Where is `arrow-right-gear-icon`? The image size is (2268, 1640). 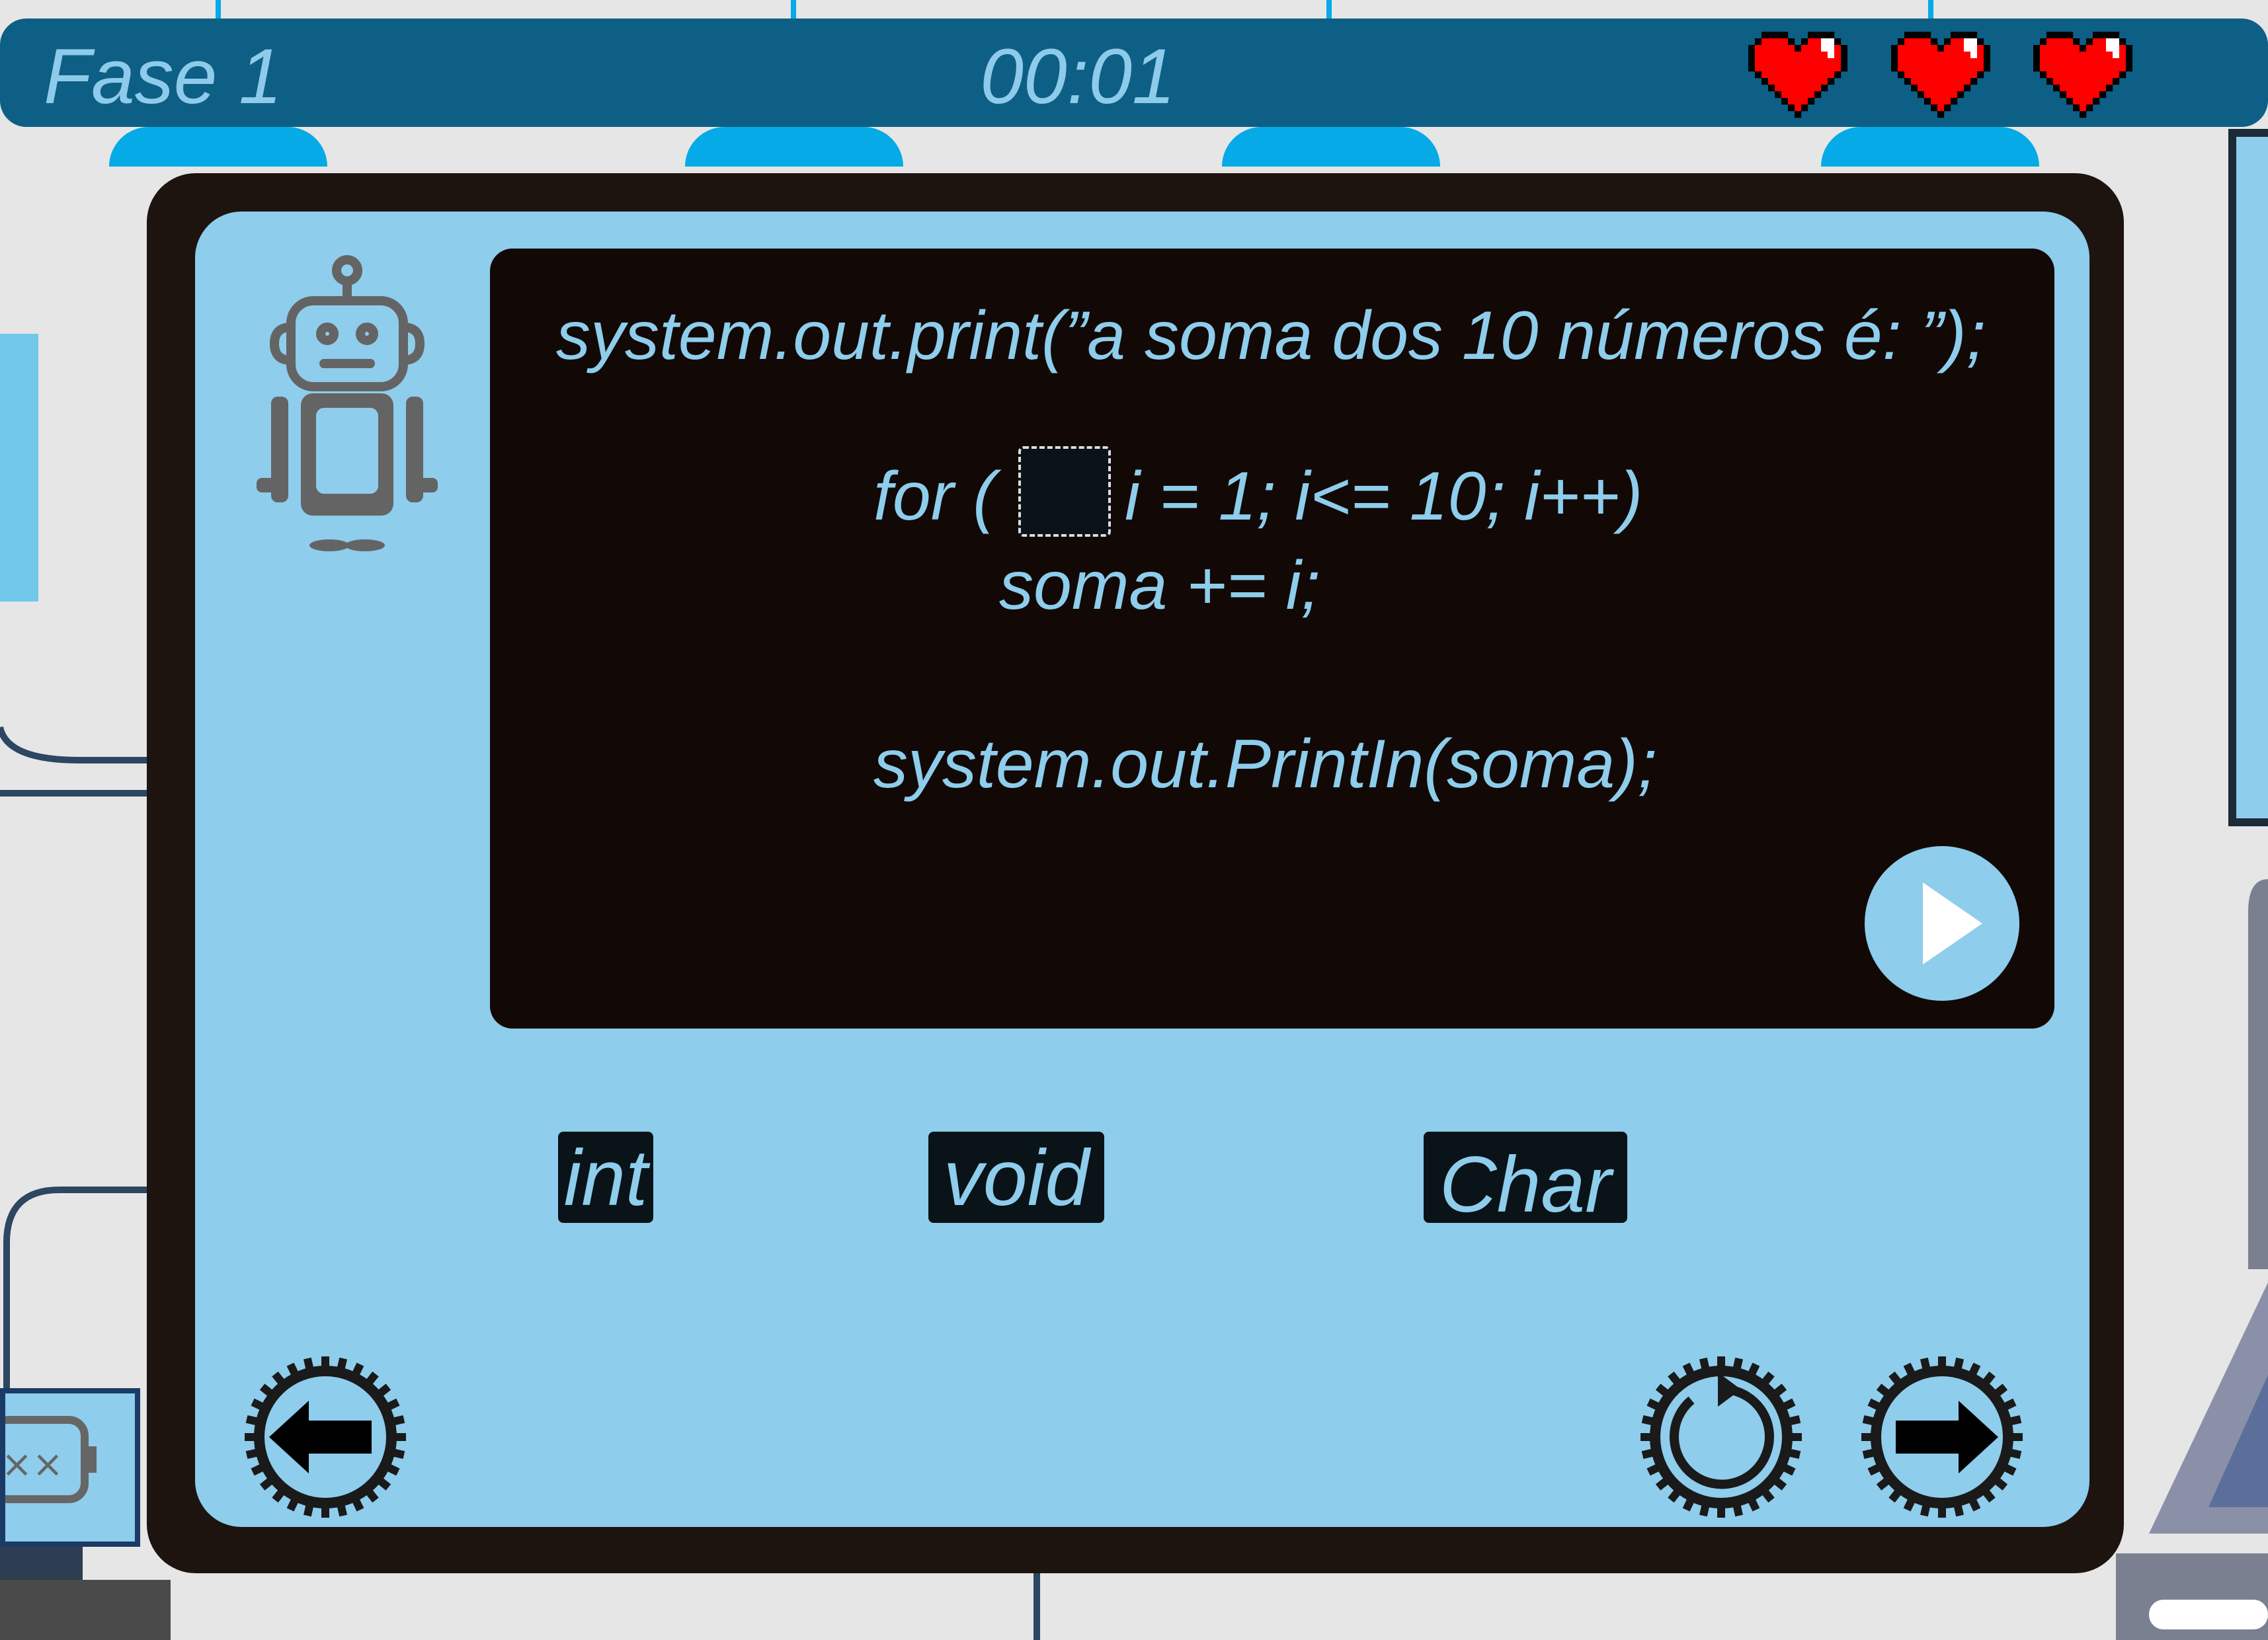 arrow-right-gear-icon is located at coordinates (1942, 1437).